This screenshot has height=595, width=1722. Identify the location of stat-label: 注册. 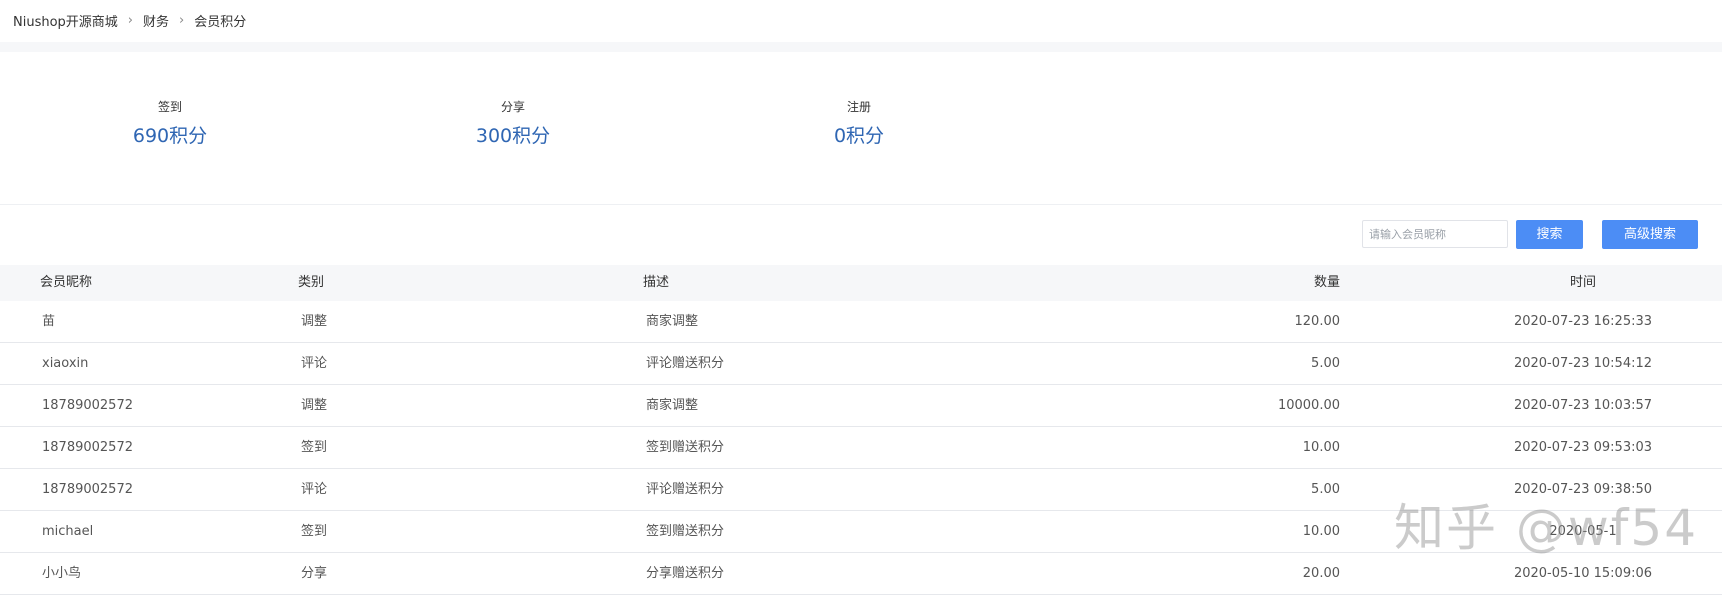
(858, 107).